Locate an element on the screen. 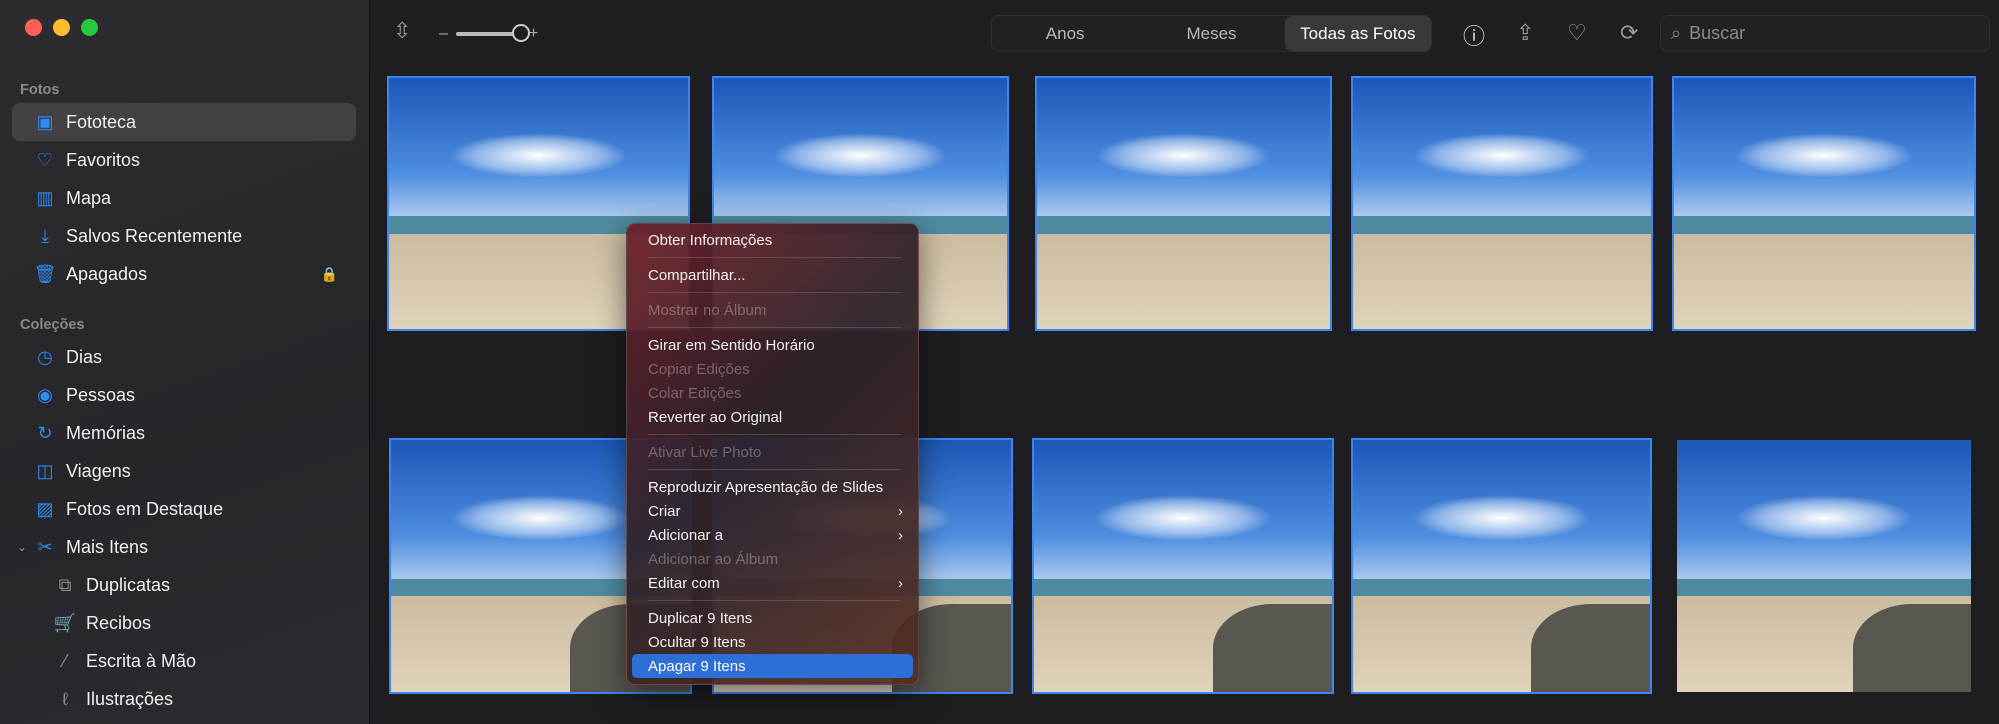  info-icon: ⓘ is located at coordinates (1474, 35).